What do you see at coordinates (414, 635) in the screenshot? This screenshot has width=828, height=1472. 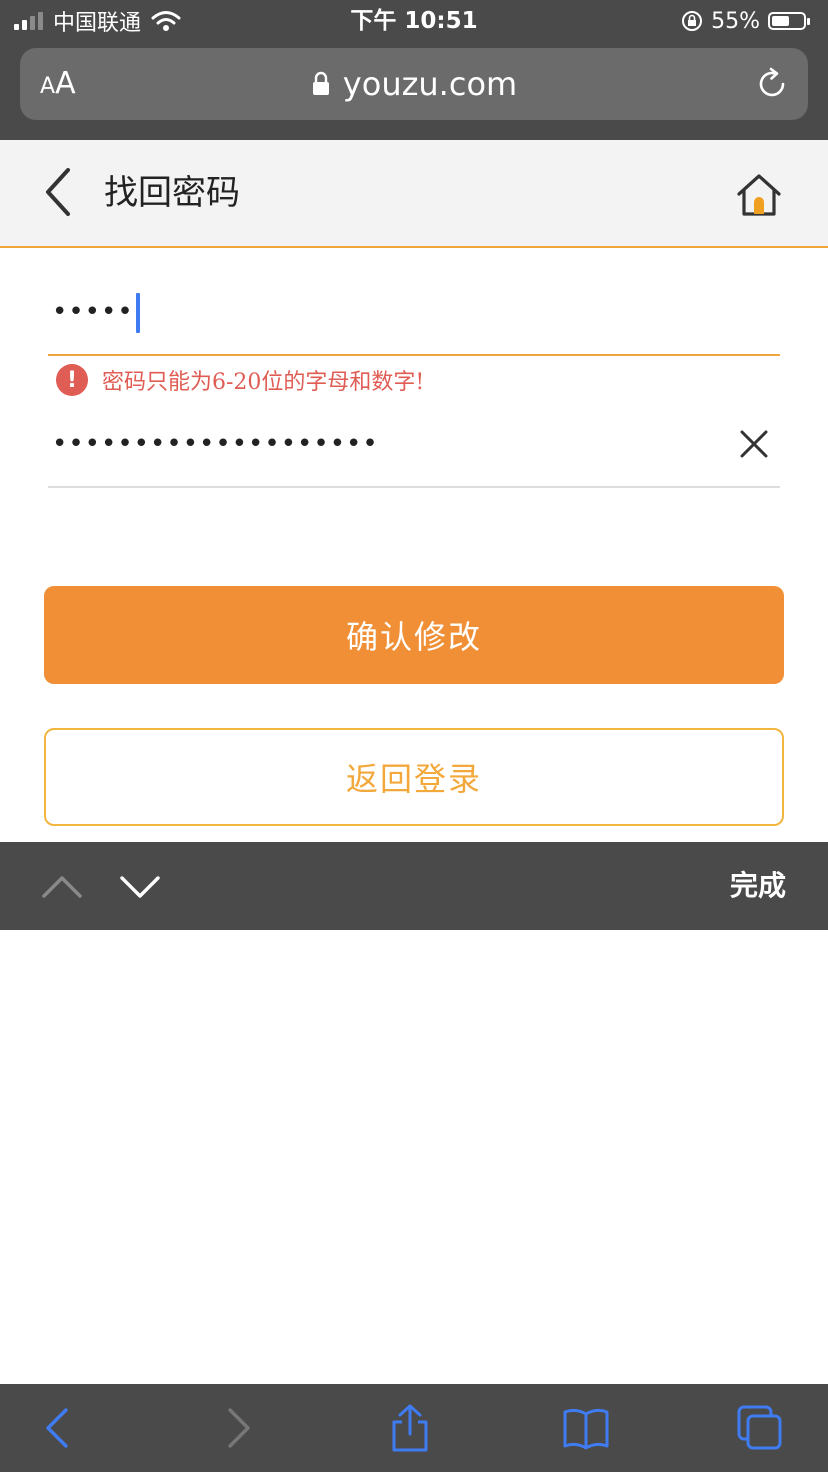 I see `confirm-change-button: 确认修改` at bounding box center [414, 635].